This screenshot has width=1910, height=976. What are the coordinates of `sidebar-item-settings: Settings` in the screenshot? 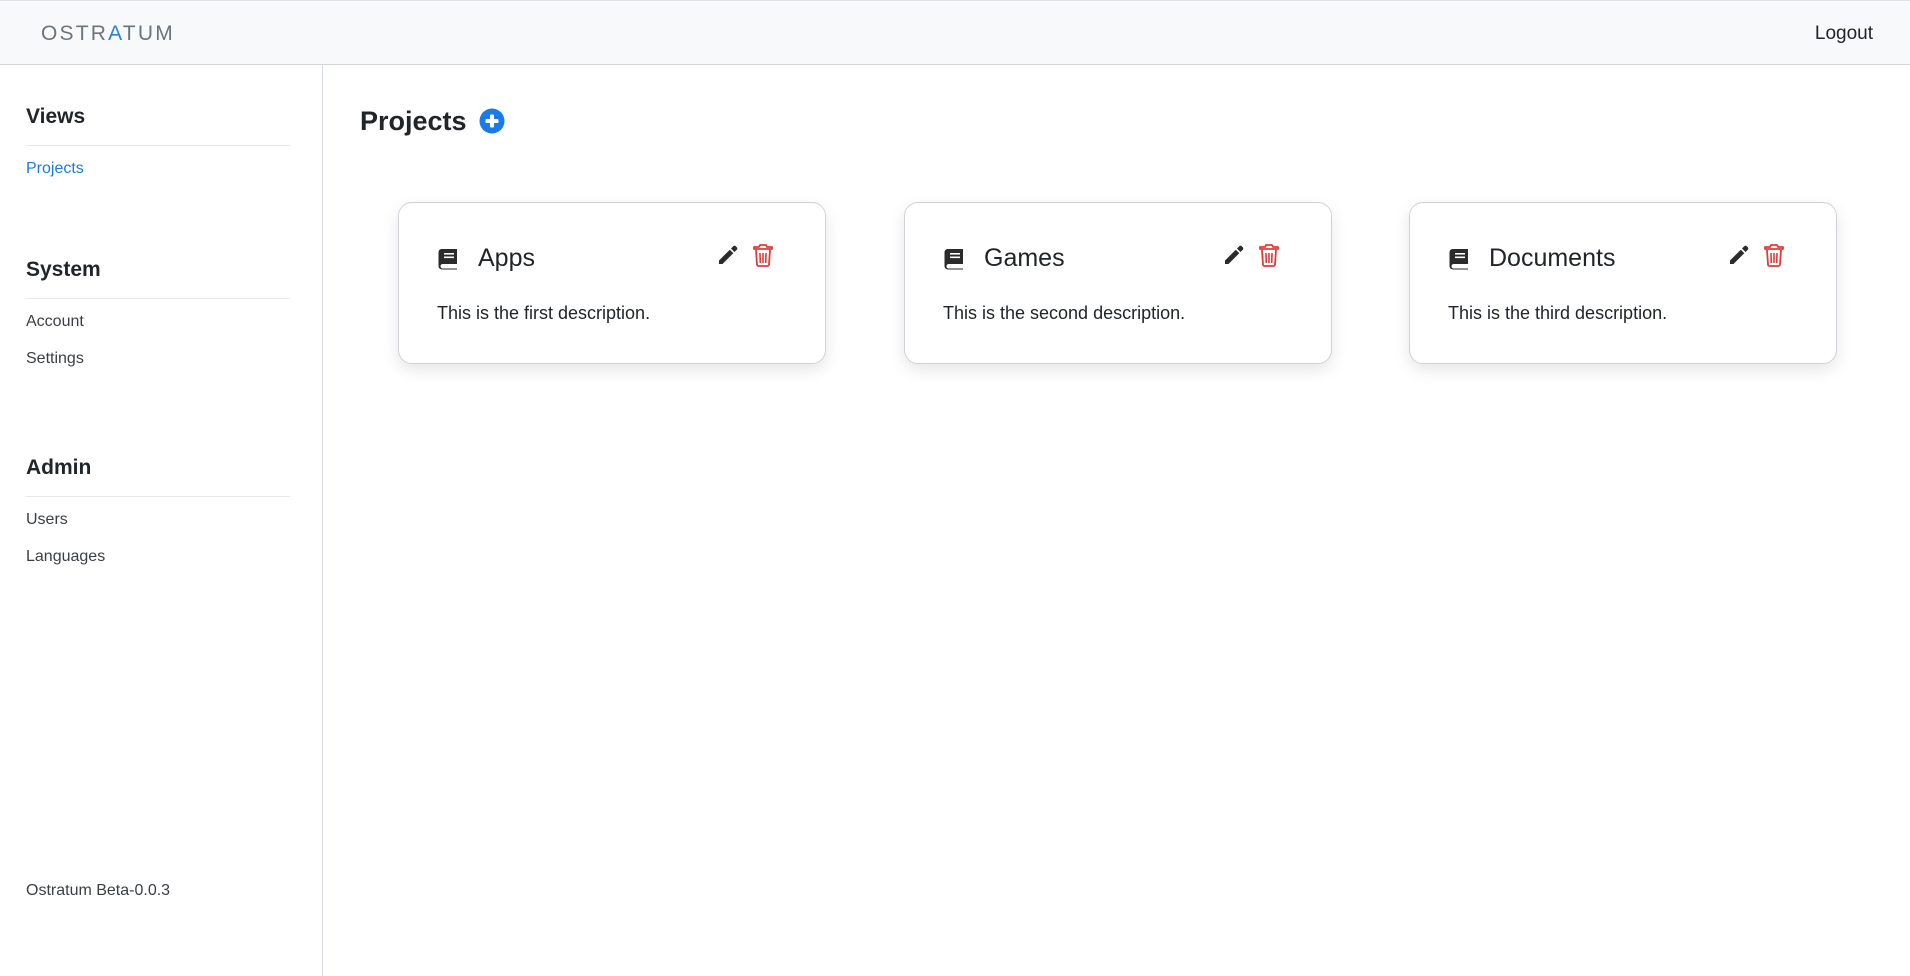 It's located at (158, 361).